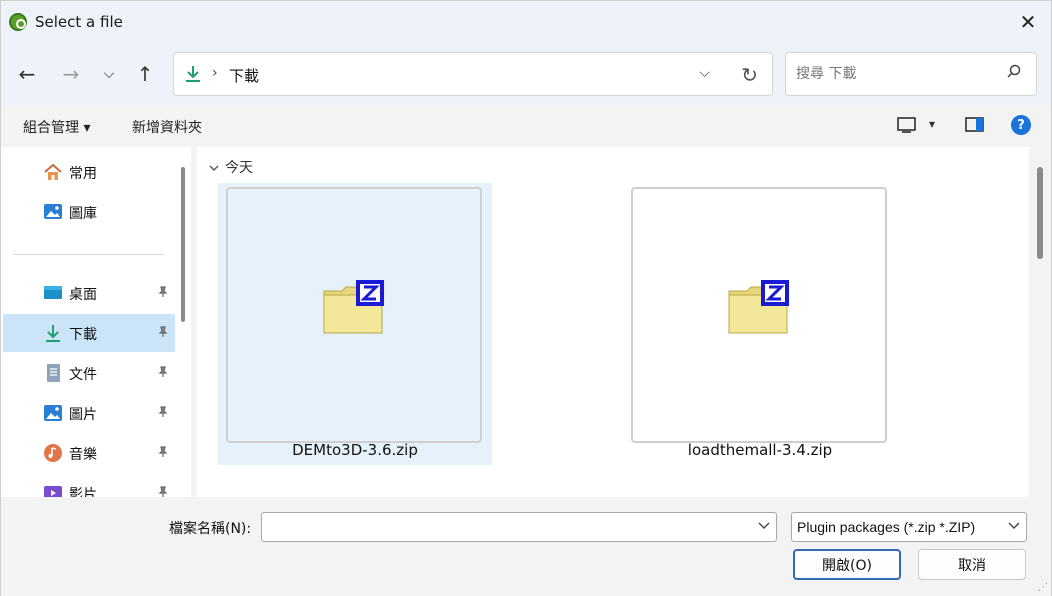 Image resolution: width=1052 pixels, height=596 pixels. Describe the element at coordinates (18, 22) in the screenshot. I see `qgis-app-icon` at that location.